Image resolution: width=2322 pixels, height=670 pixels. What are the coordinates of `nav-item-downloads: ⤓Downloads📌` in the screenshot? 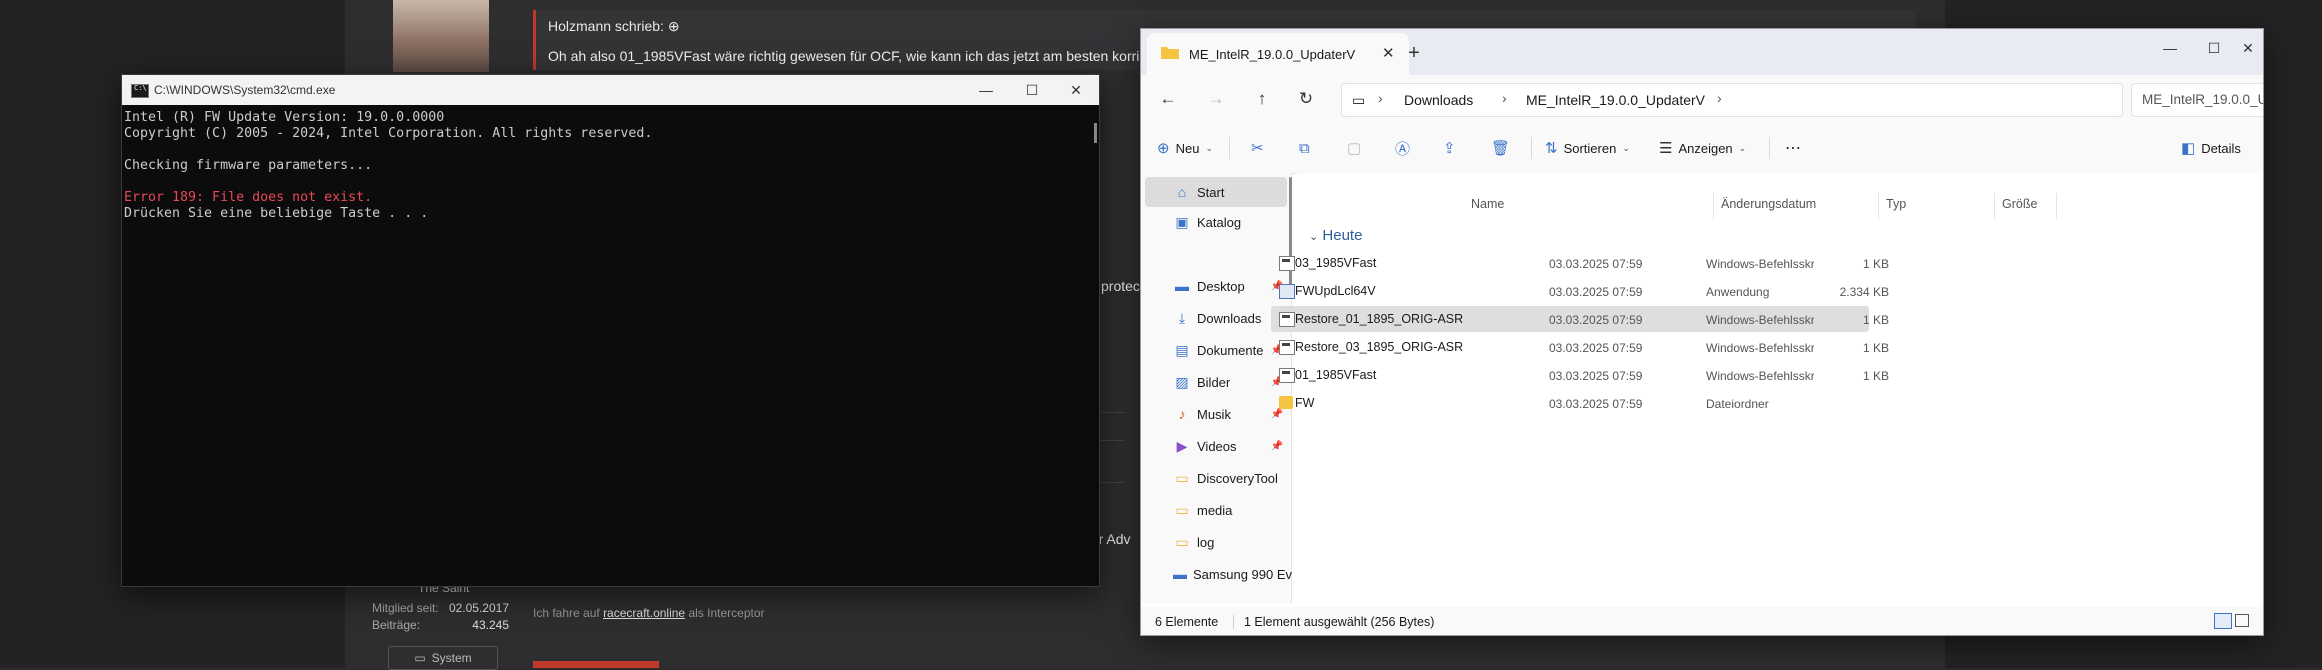 It's located at (1216, 318).